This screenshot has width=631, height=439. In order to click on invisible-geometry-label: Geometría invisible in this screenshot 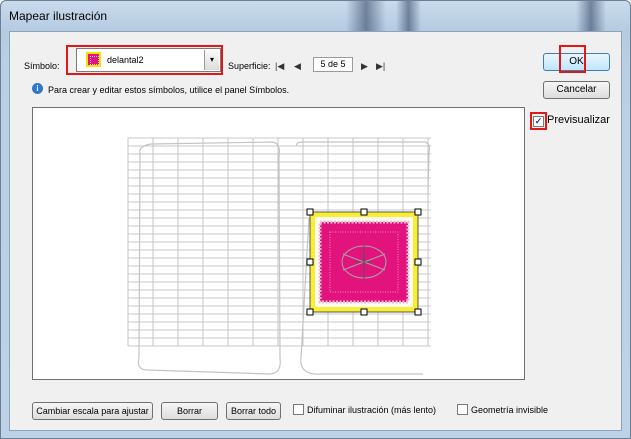, I will do `click(510, 410)`.